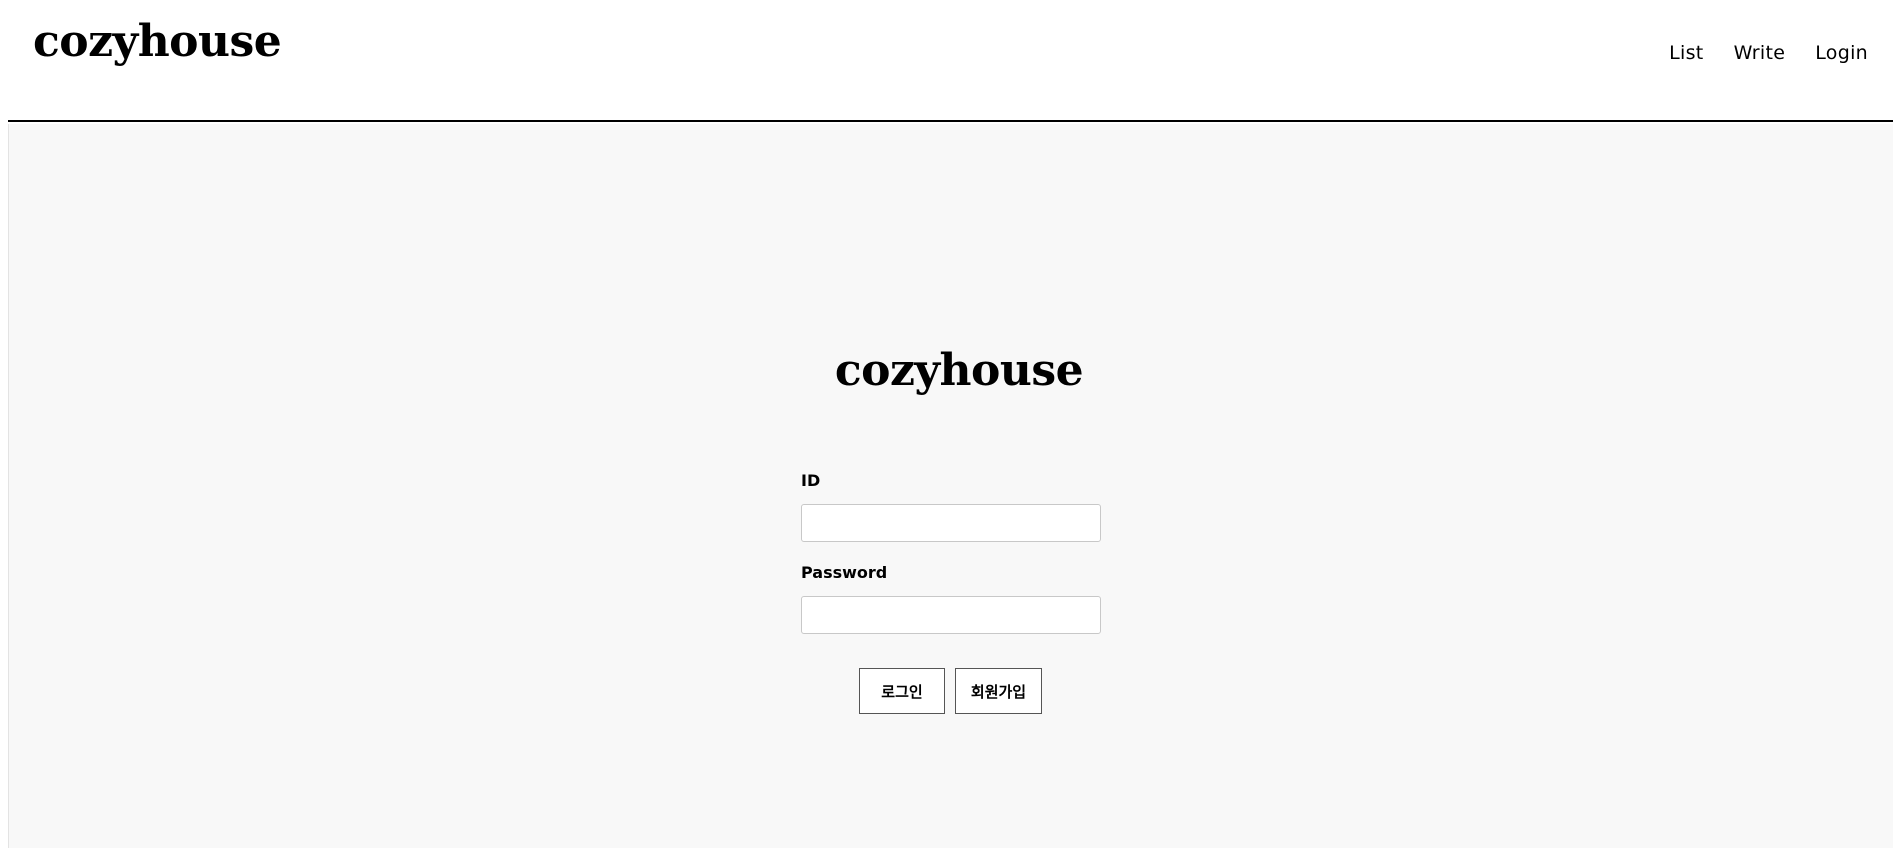 The height and width of the screenshot is (848, 1896). What do you see at coordinates (902, 691) in the screenshot?
I see `login-button: 로그인` at bounding box center [902, 691].